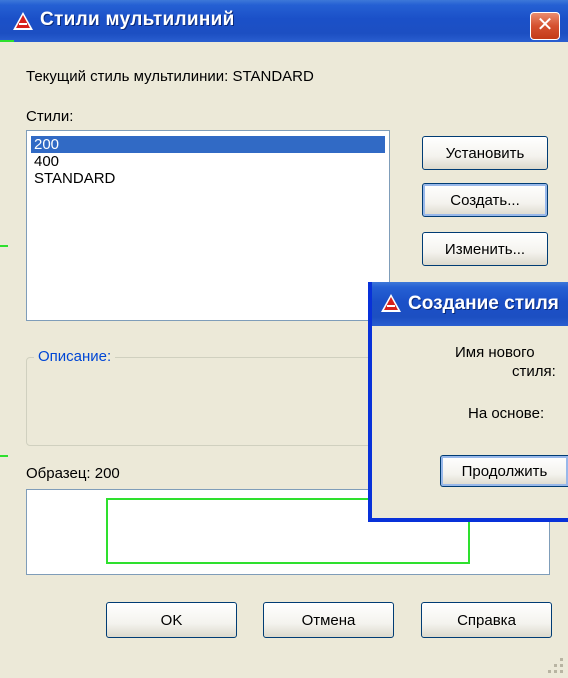 Image resolution: width=568 pixels, height=678 pixels. What do you see at coordinates (483, 303) in the screenshot?
I see `create-style-title: Создание стиля` at bounding box center [483, 303].